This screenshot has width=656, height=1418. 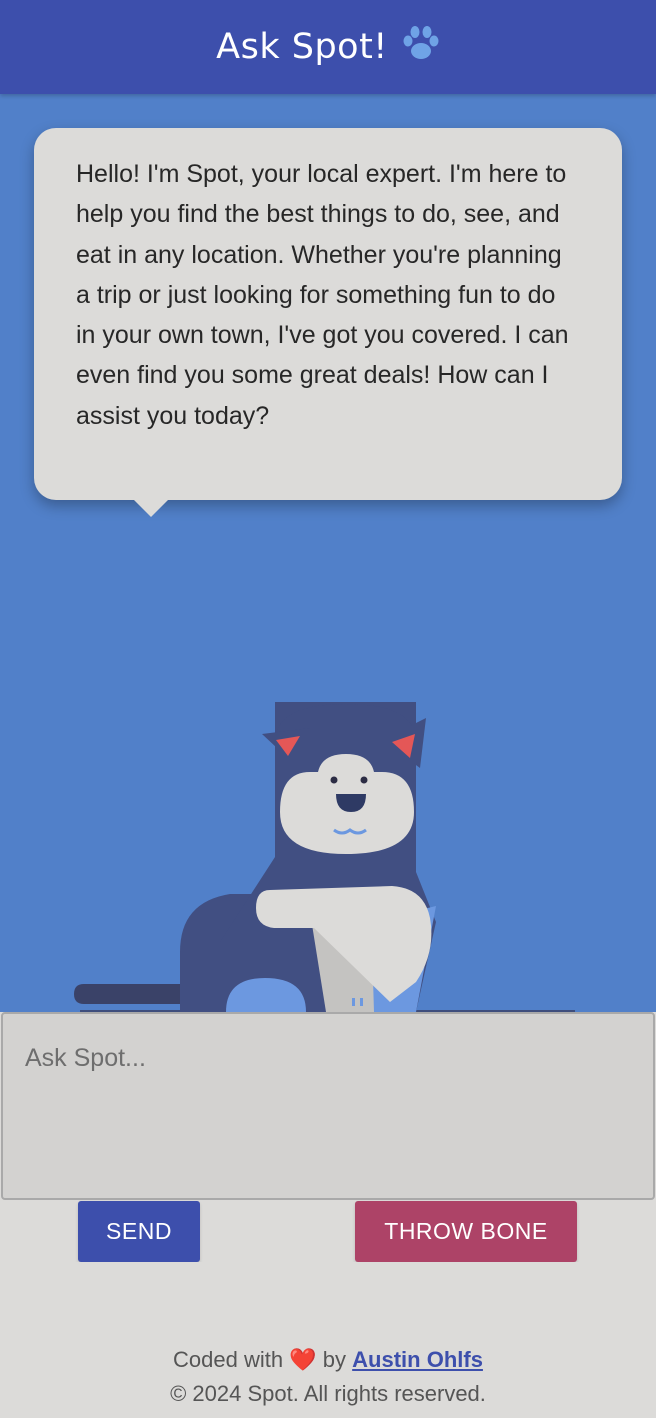 What do you see at coordinates (328, 1393) in the screenshot?
I see `copyright-text: © 2024 Spot. All rights reserved.` at bounding box center [328, 1393].